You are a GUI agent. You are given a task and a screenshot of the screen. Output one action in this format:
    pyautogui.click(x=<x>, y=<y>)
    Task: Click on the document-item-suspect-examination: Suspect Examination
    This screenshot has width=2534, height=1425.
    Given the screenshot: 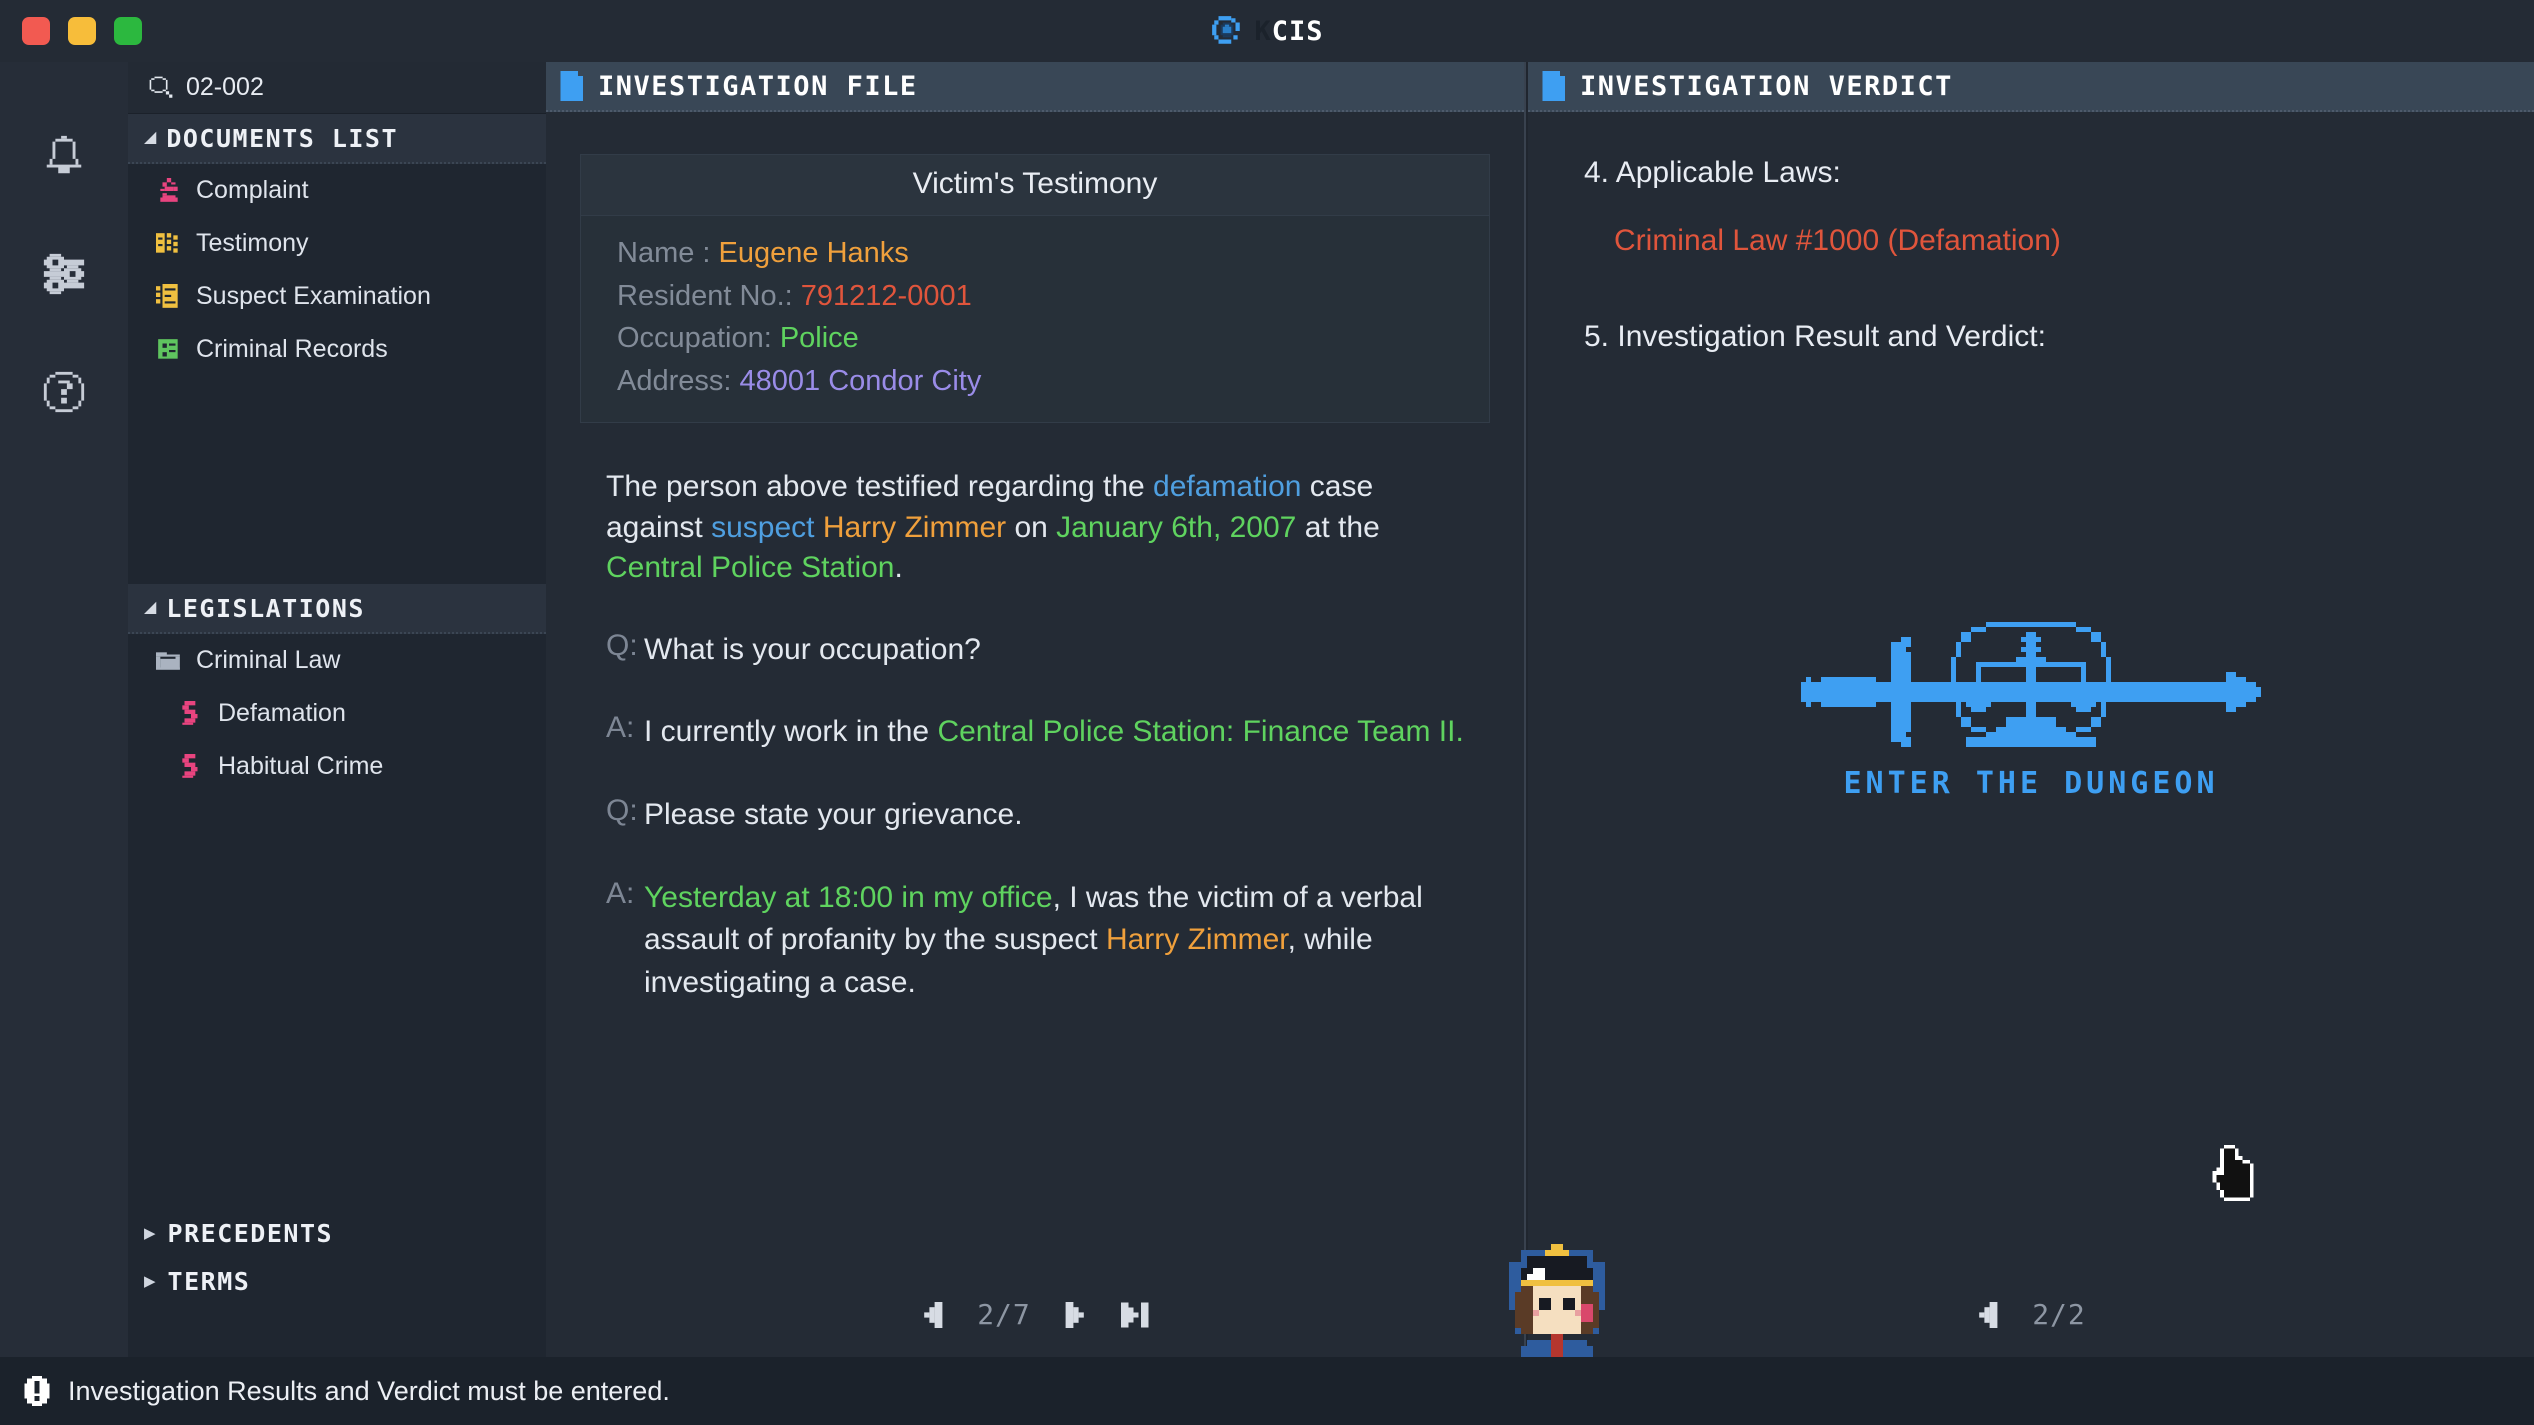 What is the action you would take?
    pyautogui.click(x=337, y=296)
    